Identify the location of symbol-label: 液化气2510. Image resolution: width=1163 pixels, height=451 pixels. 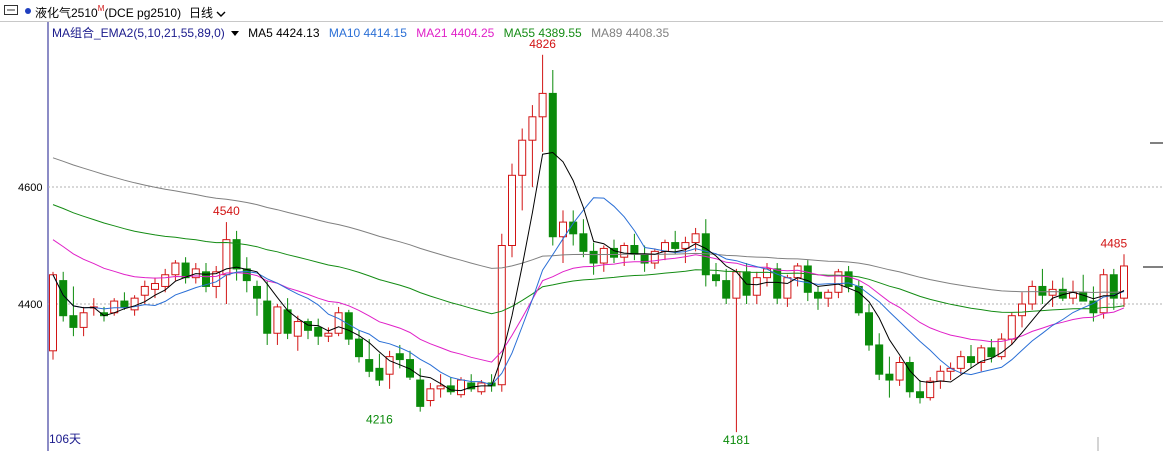
(66, 13).